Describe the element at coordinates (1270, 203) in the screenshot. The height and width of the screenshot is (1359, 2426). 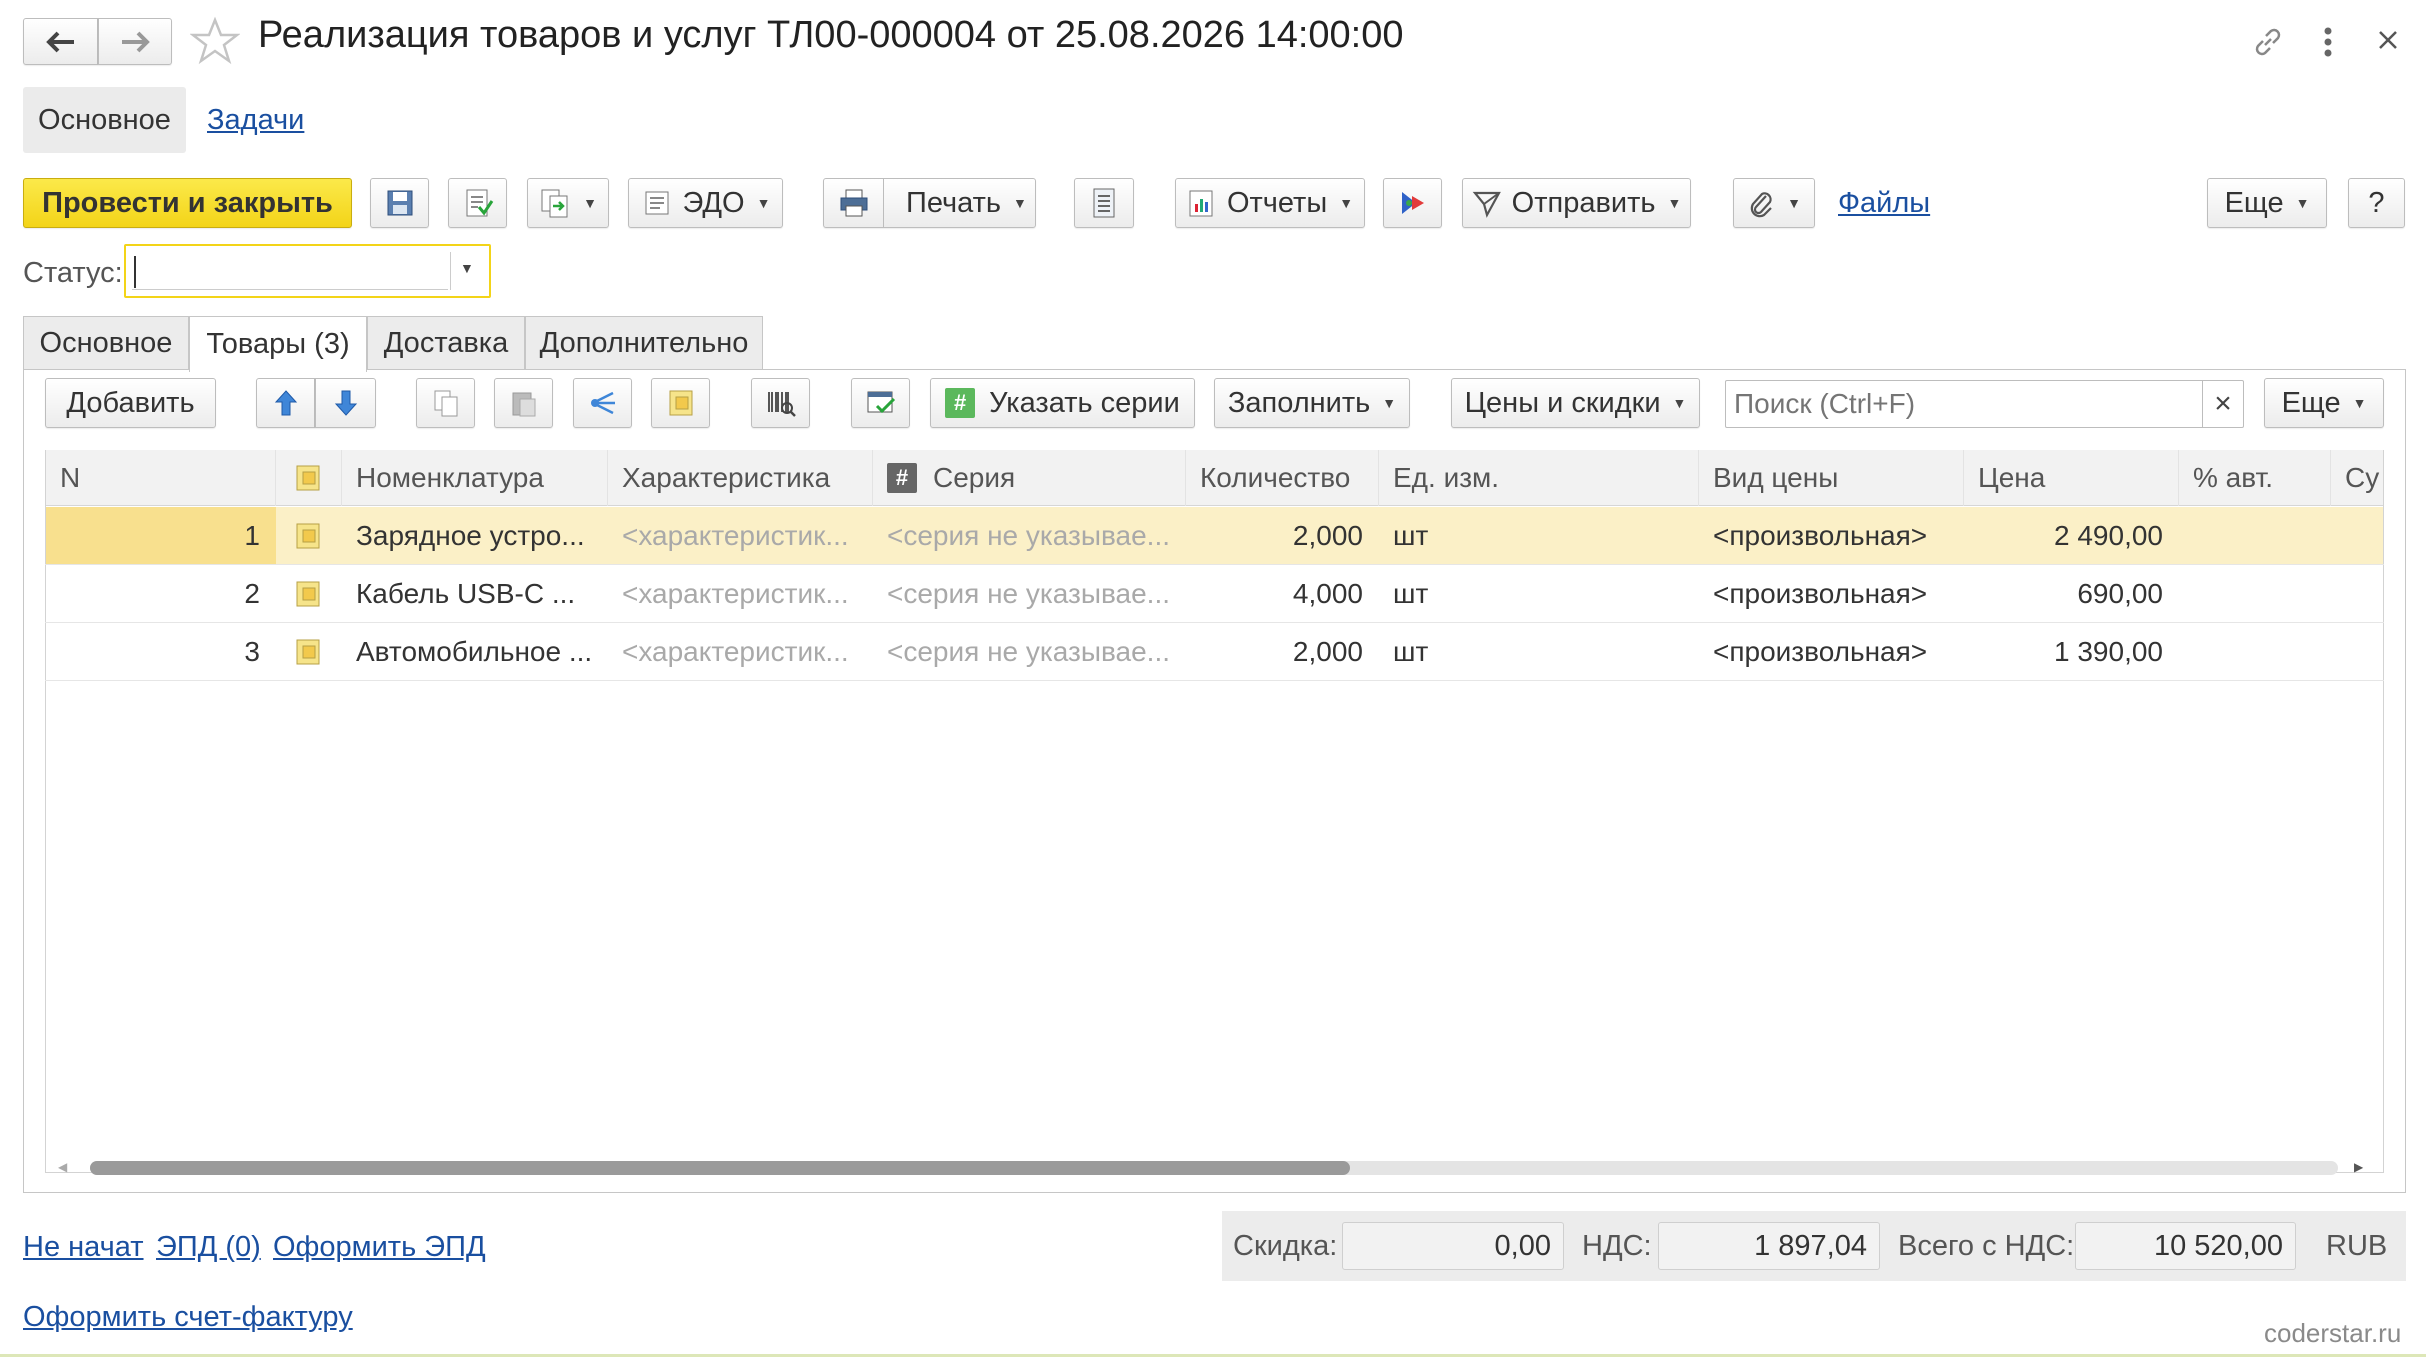
I see `reports-button: Отчеты ▼` at that location.